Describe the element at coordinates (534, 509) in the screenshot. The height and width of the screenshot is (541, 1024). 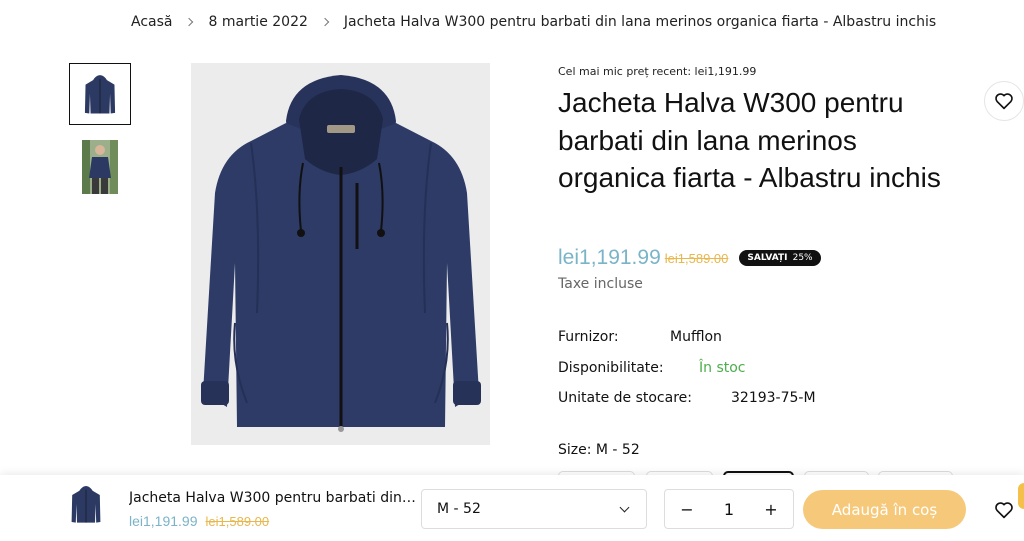
I see `size-select-dropdown: M - 52` at that location.